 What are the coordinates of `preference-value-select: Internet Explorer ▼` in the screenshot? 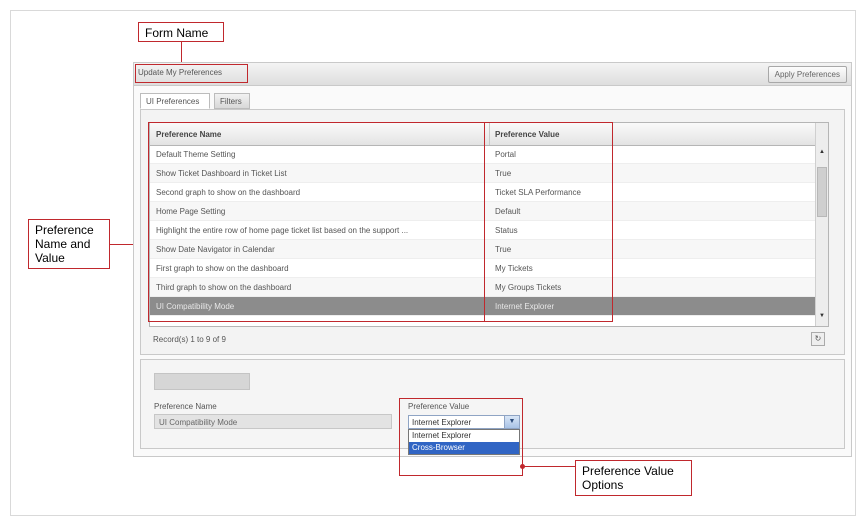 It's located at (464, 422).